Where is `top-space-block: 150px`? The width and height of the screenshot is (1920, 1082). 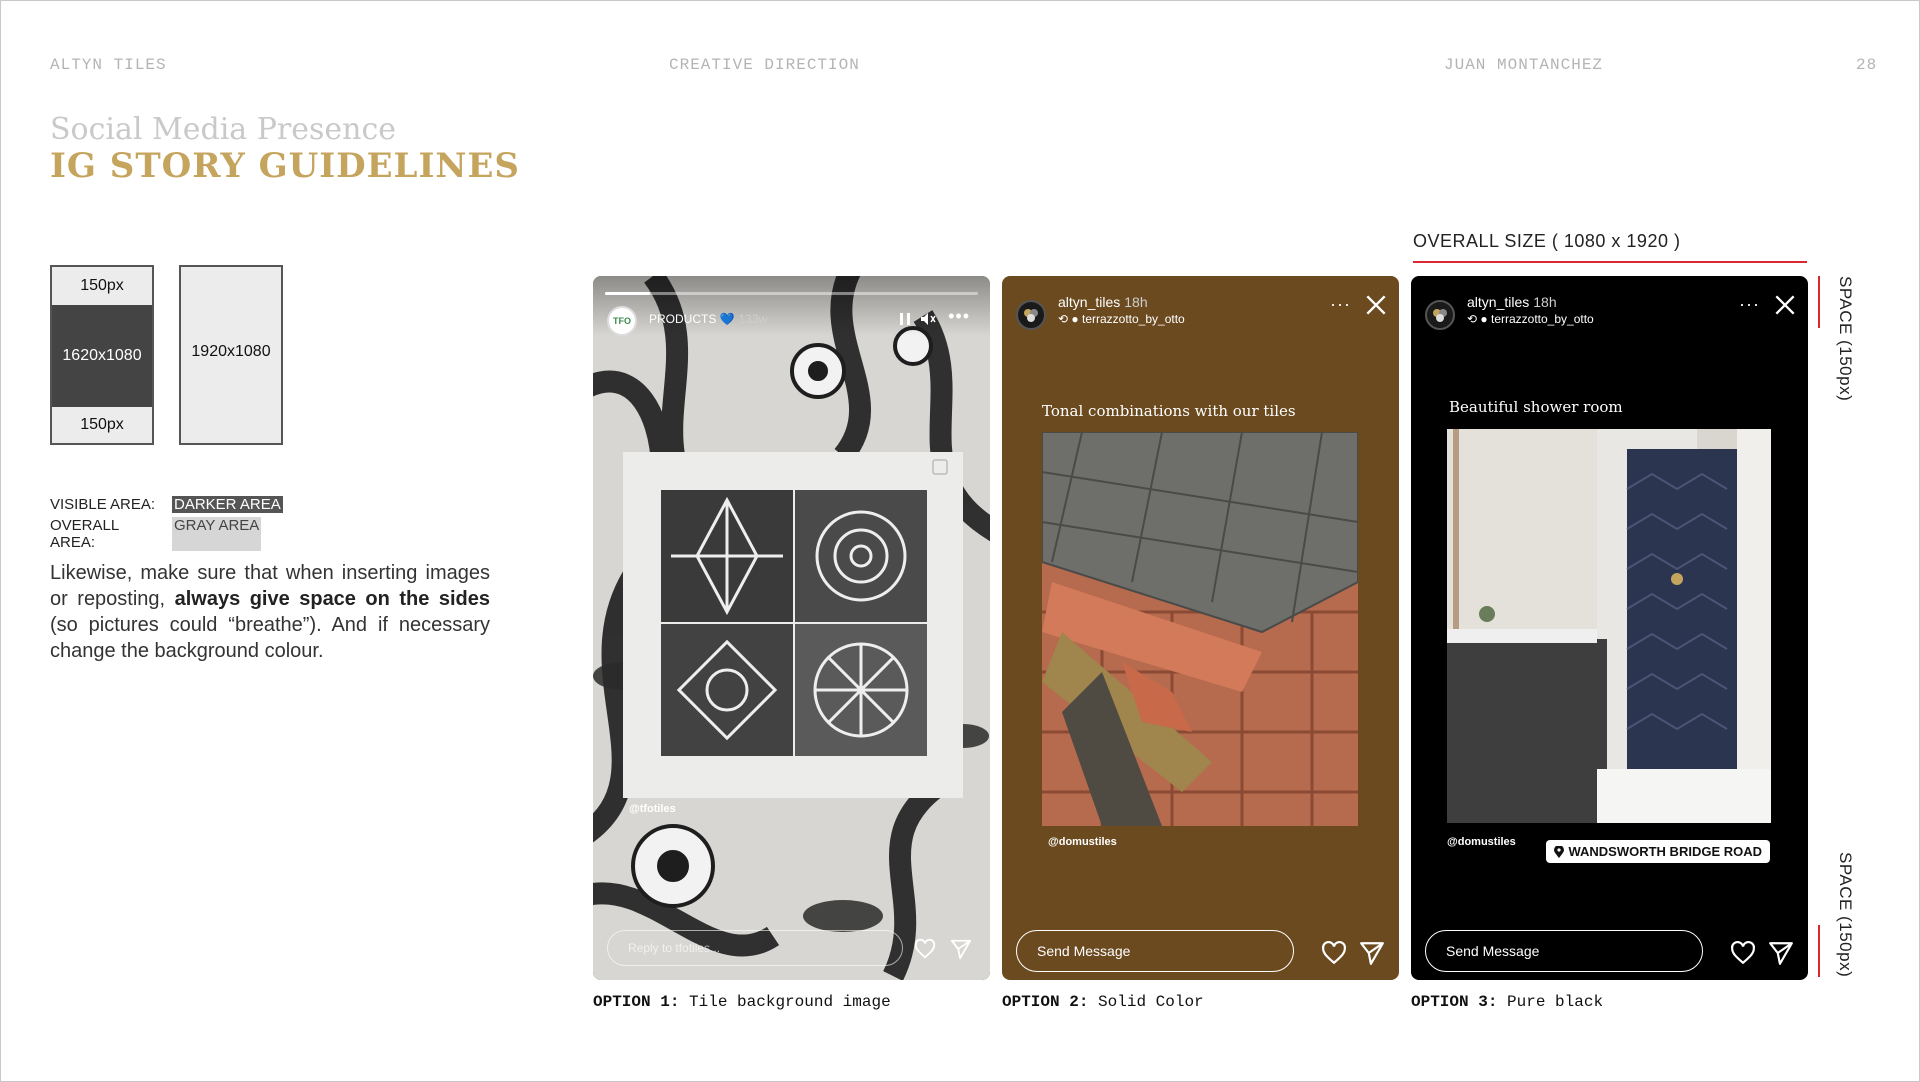
top-space-block: 150px is located at coordinates (102, 286).